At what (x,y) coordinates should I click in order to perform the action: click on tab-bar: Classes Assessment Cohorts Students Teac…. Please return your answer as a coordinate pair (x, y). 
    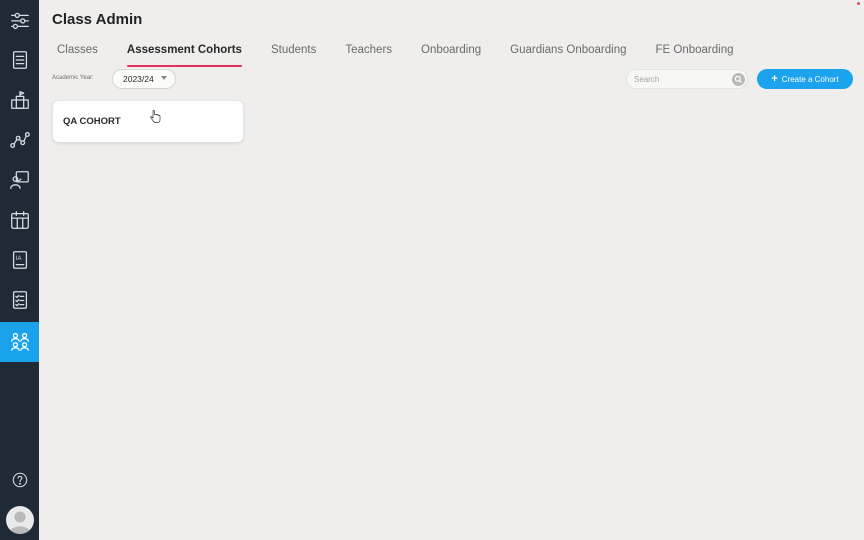
    Looking at the image, I should click on (410, 55).